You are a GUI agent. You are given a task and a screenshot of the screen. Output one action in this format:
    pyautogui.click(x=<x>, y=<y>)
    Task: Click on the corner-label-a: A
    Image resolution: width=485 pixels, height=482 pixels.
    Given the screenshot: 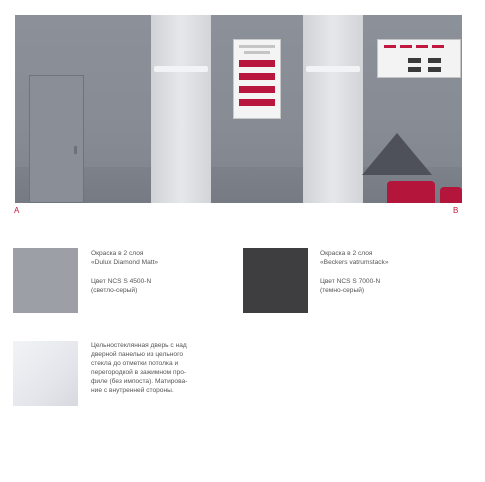 What is the action you would take?
    pyautogui.click(x=17, y=210)
    